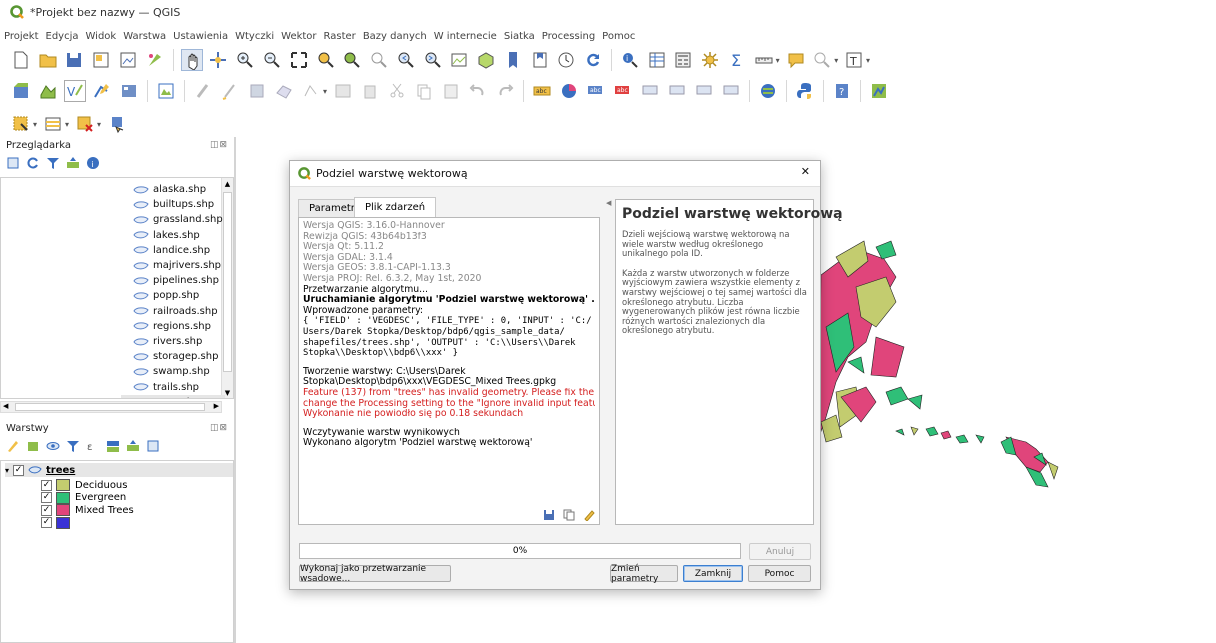 The height and width of the screenshot is (643, 1216). I want to click on menu-item-processing: Processing, so click(568, 36).